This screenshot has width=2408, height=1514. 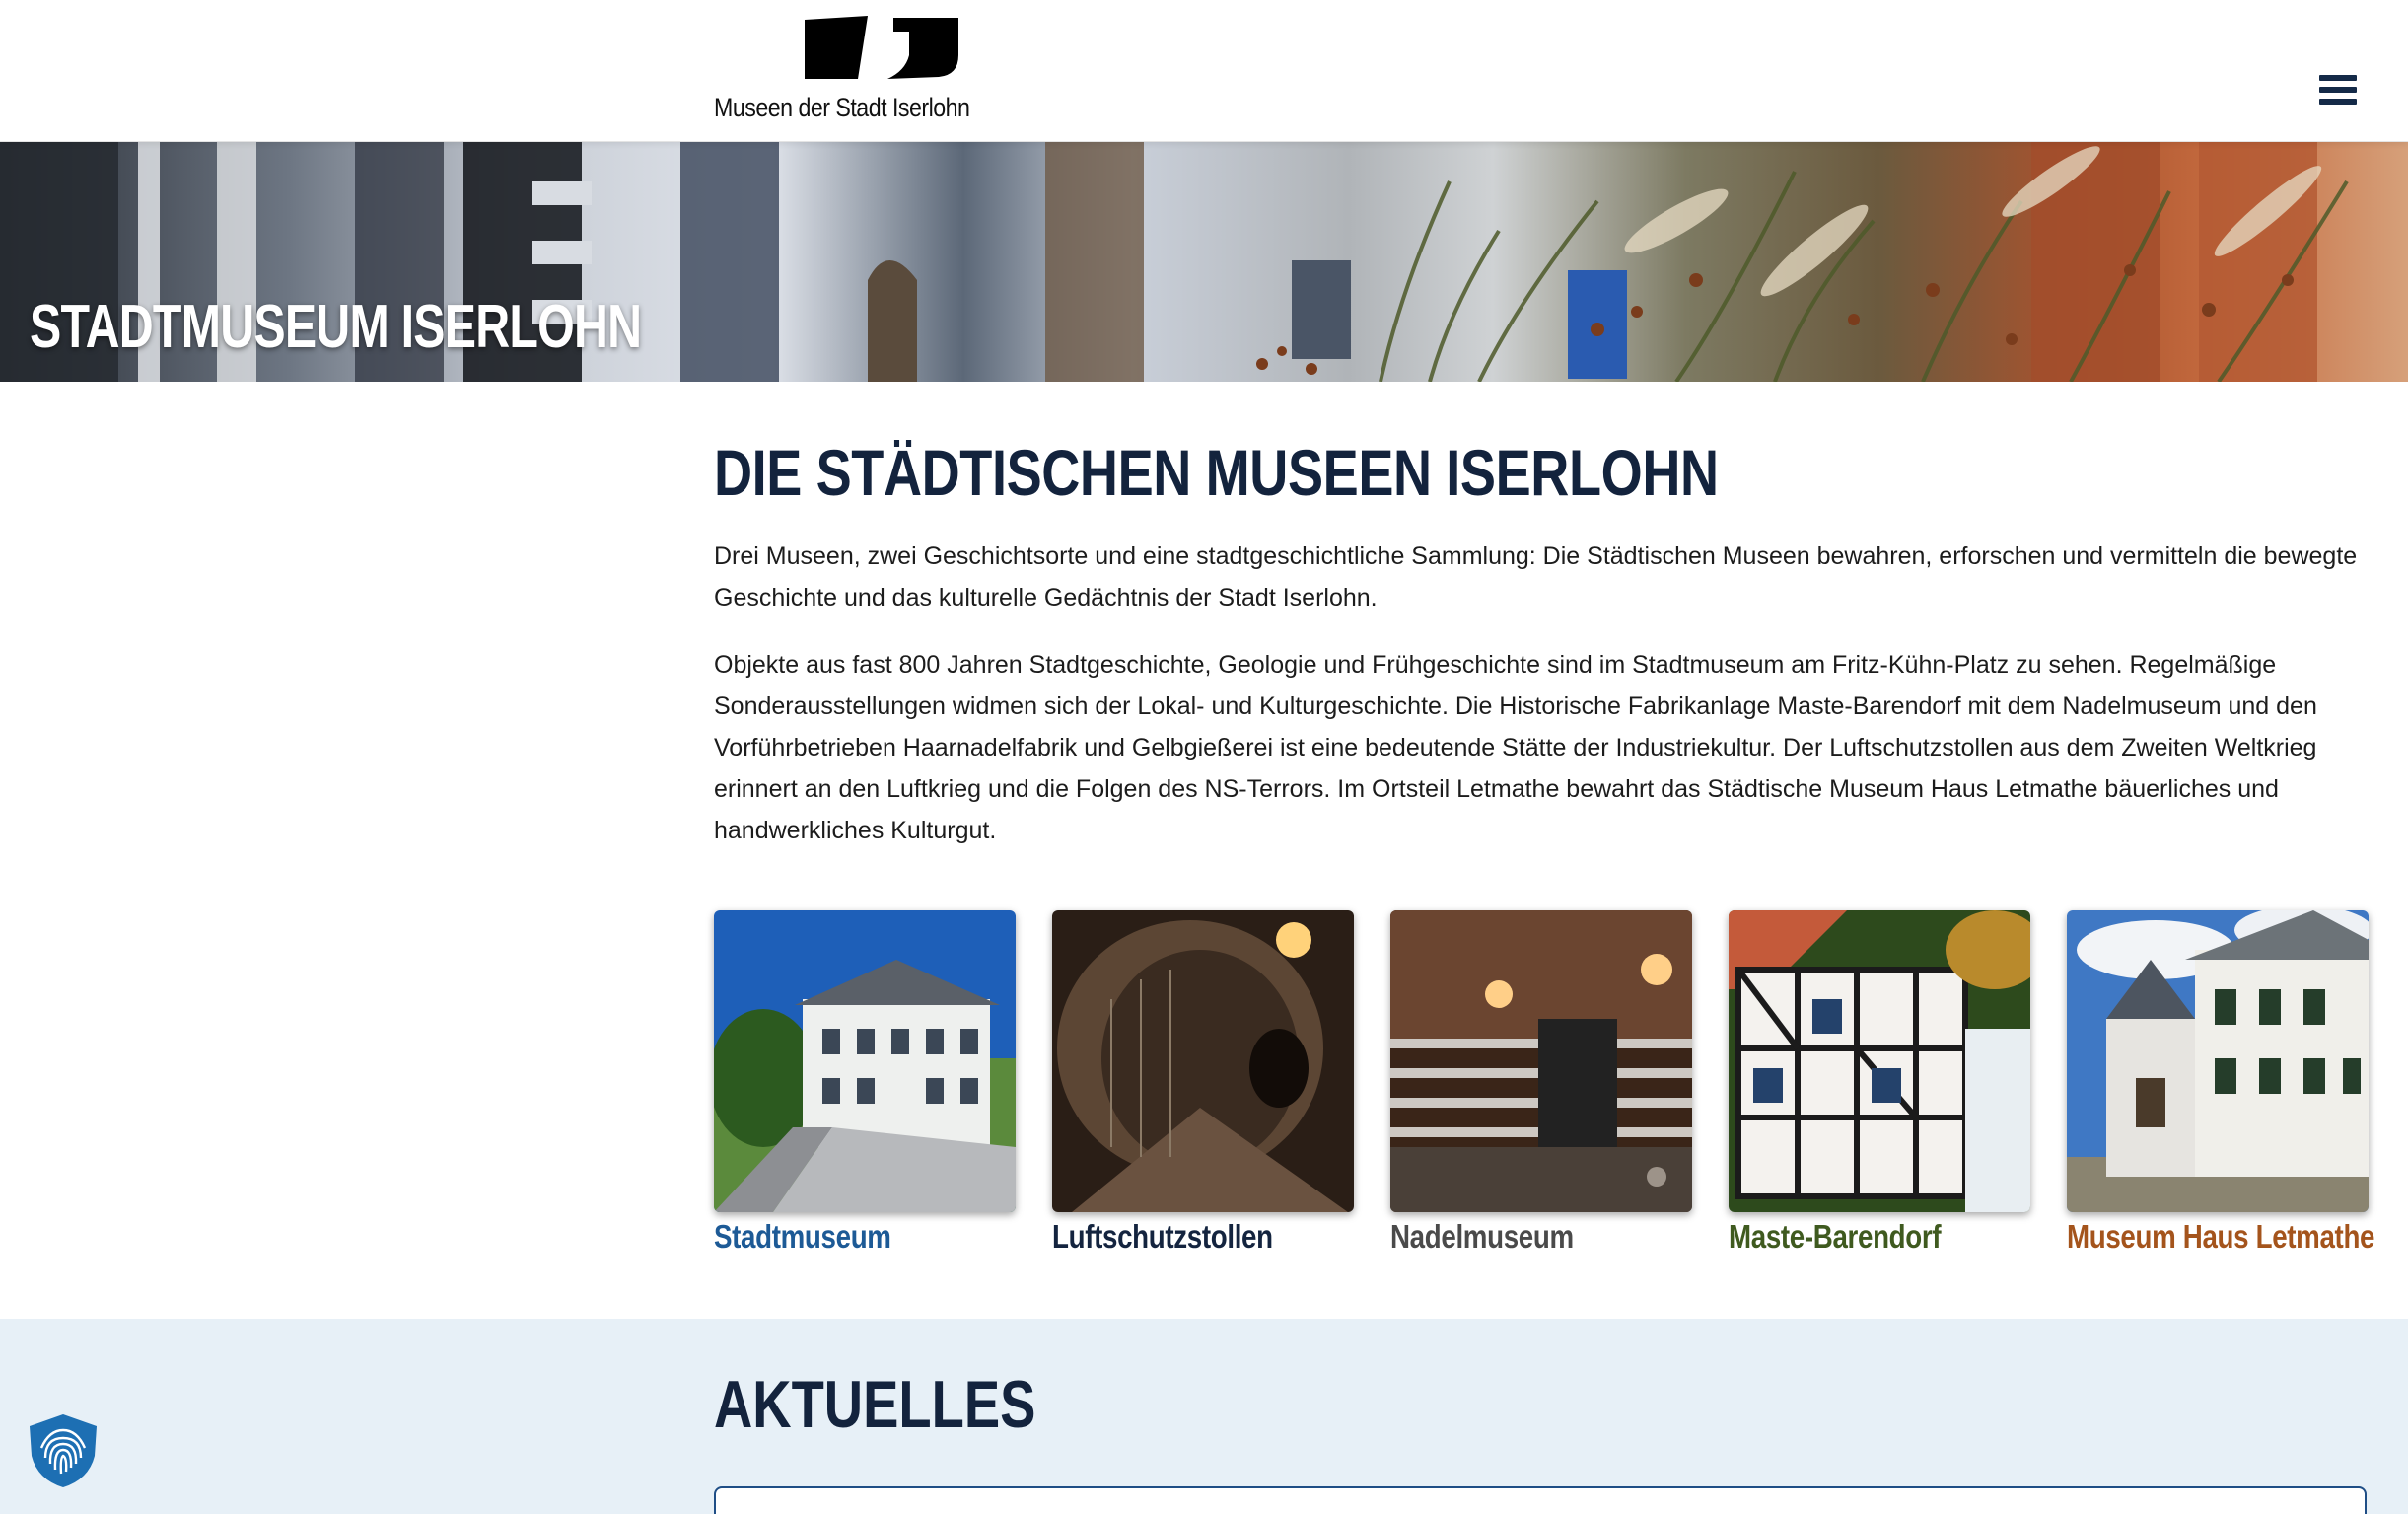 I want to click on museum-card-stadtmuseum: Stadtmuseum, so click(x=866, y=1087).